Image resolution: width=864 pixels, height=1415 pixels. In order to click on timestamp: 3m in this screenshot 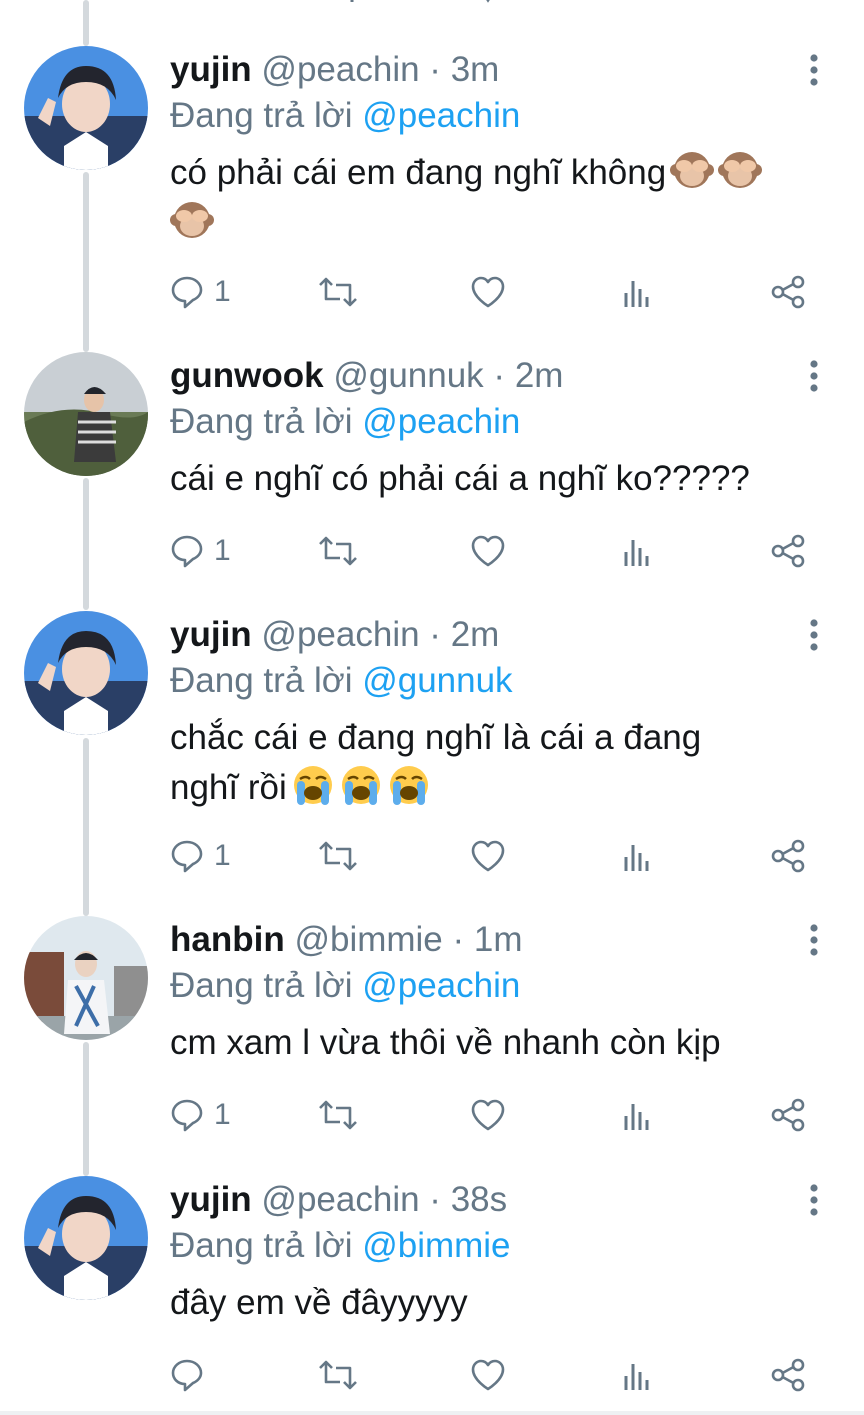, I will do `click(475, 69)`.